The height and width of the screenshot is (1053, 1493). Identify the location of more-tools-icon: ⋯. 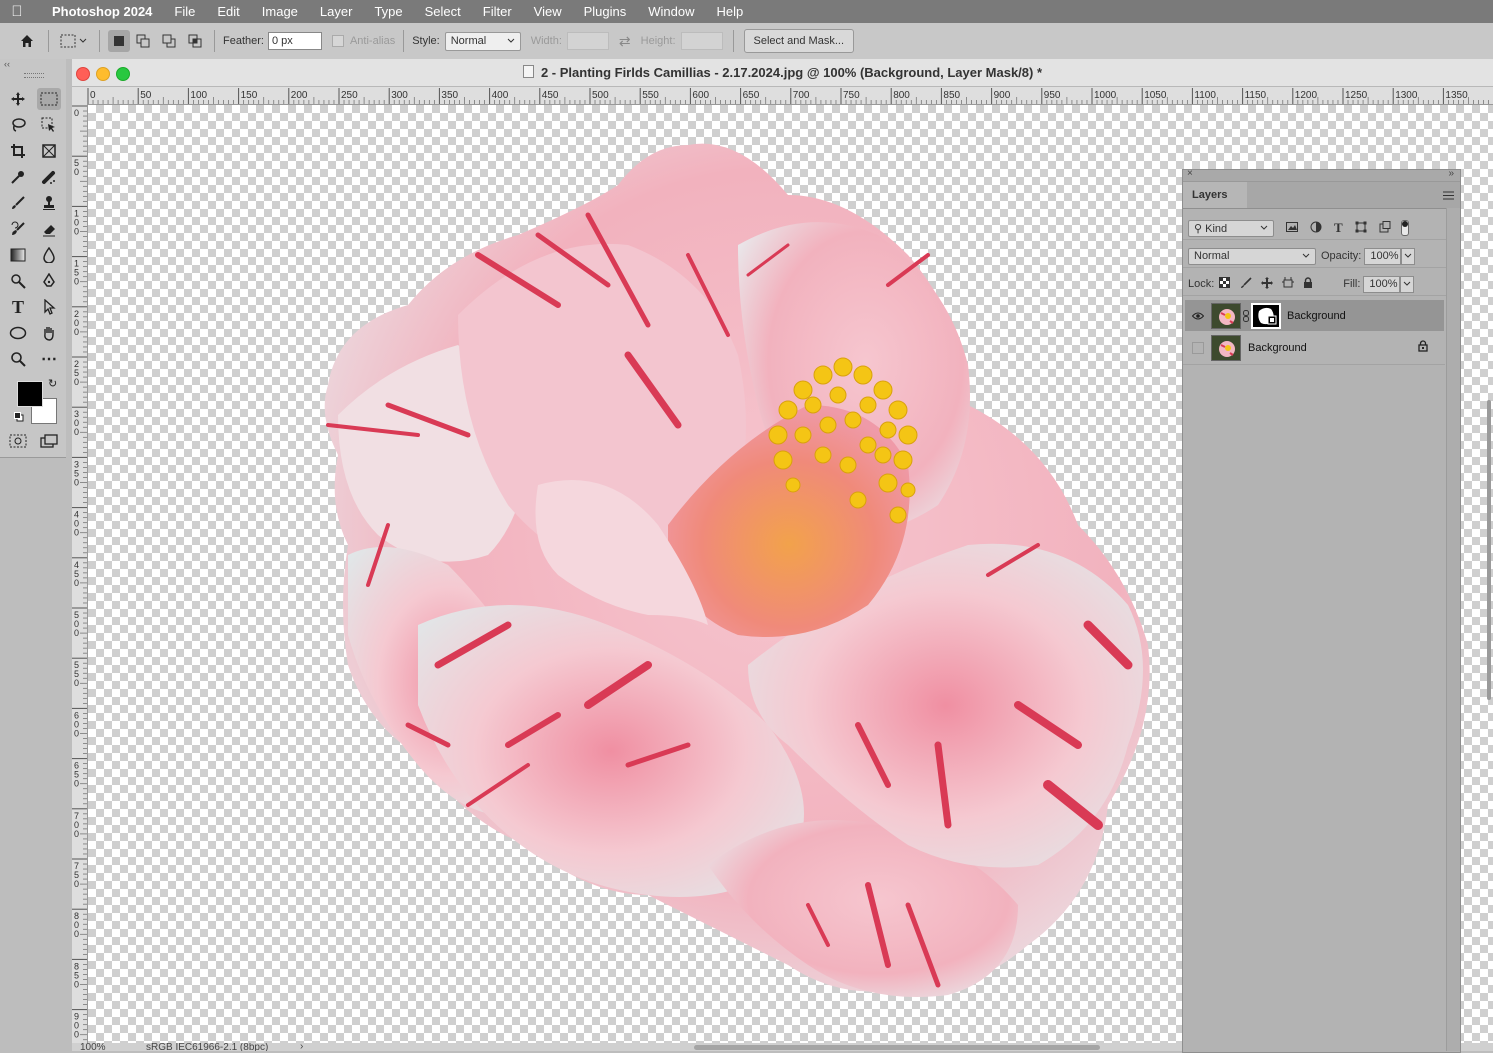
(49, 359).